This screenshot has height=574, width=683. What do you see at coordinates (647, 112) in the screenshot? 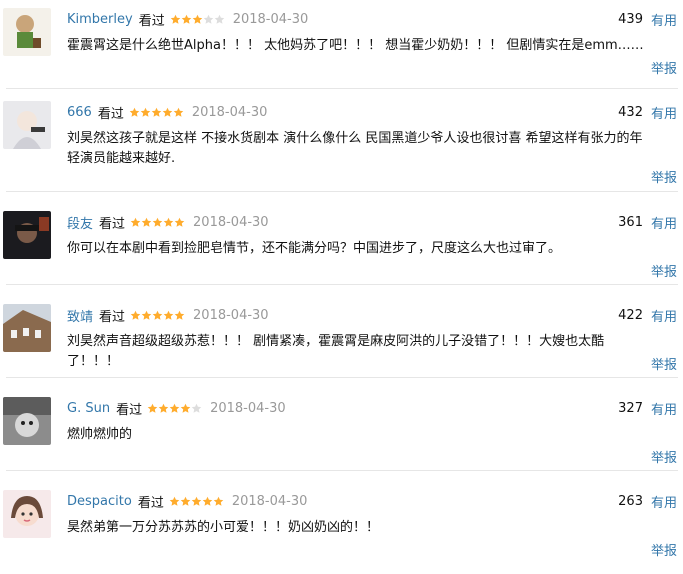
I see `vote-area: 432 有用` at bounding box center [647, 112].